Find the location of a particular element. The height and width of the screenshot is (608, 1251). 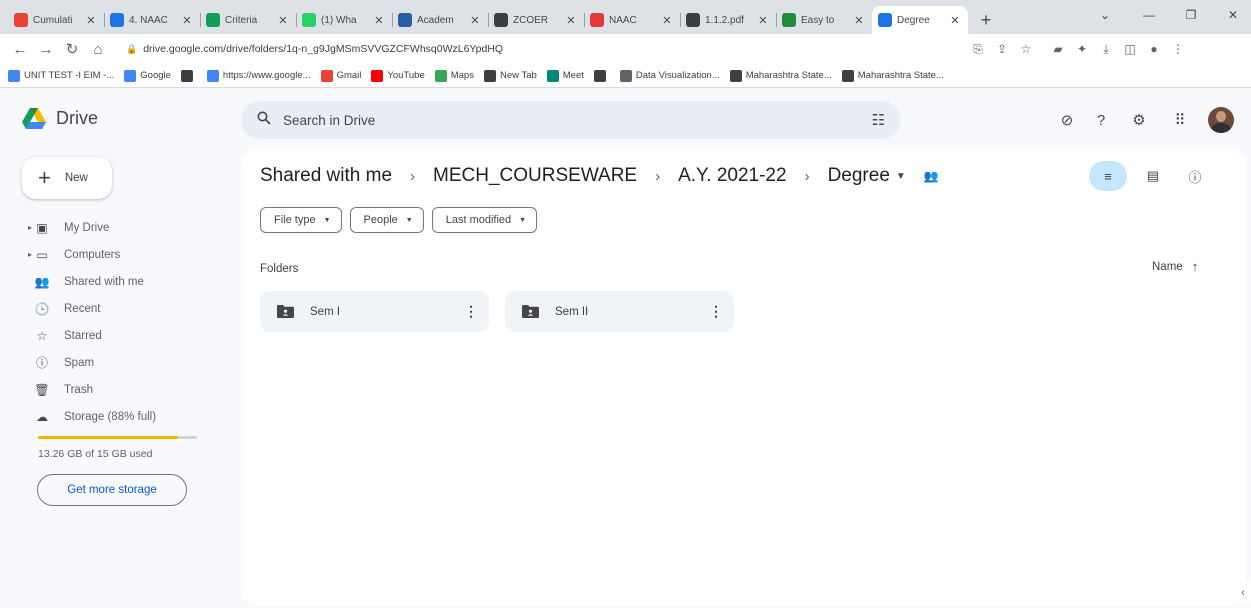

tab-title: Degree is located at coordinates (913, 20).